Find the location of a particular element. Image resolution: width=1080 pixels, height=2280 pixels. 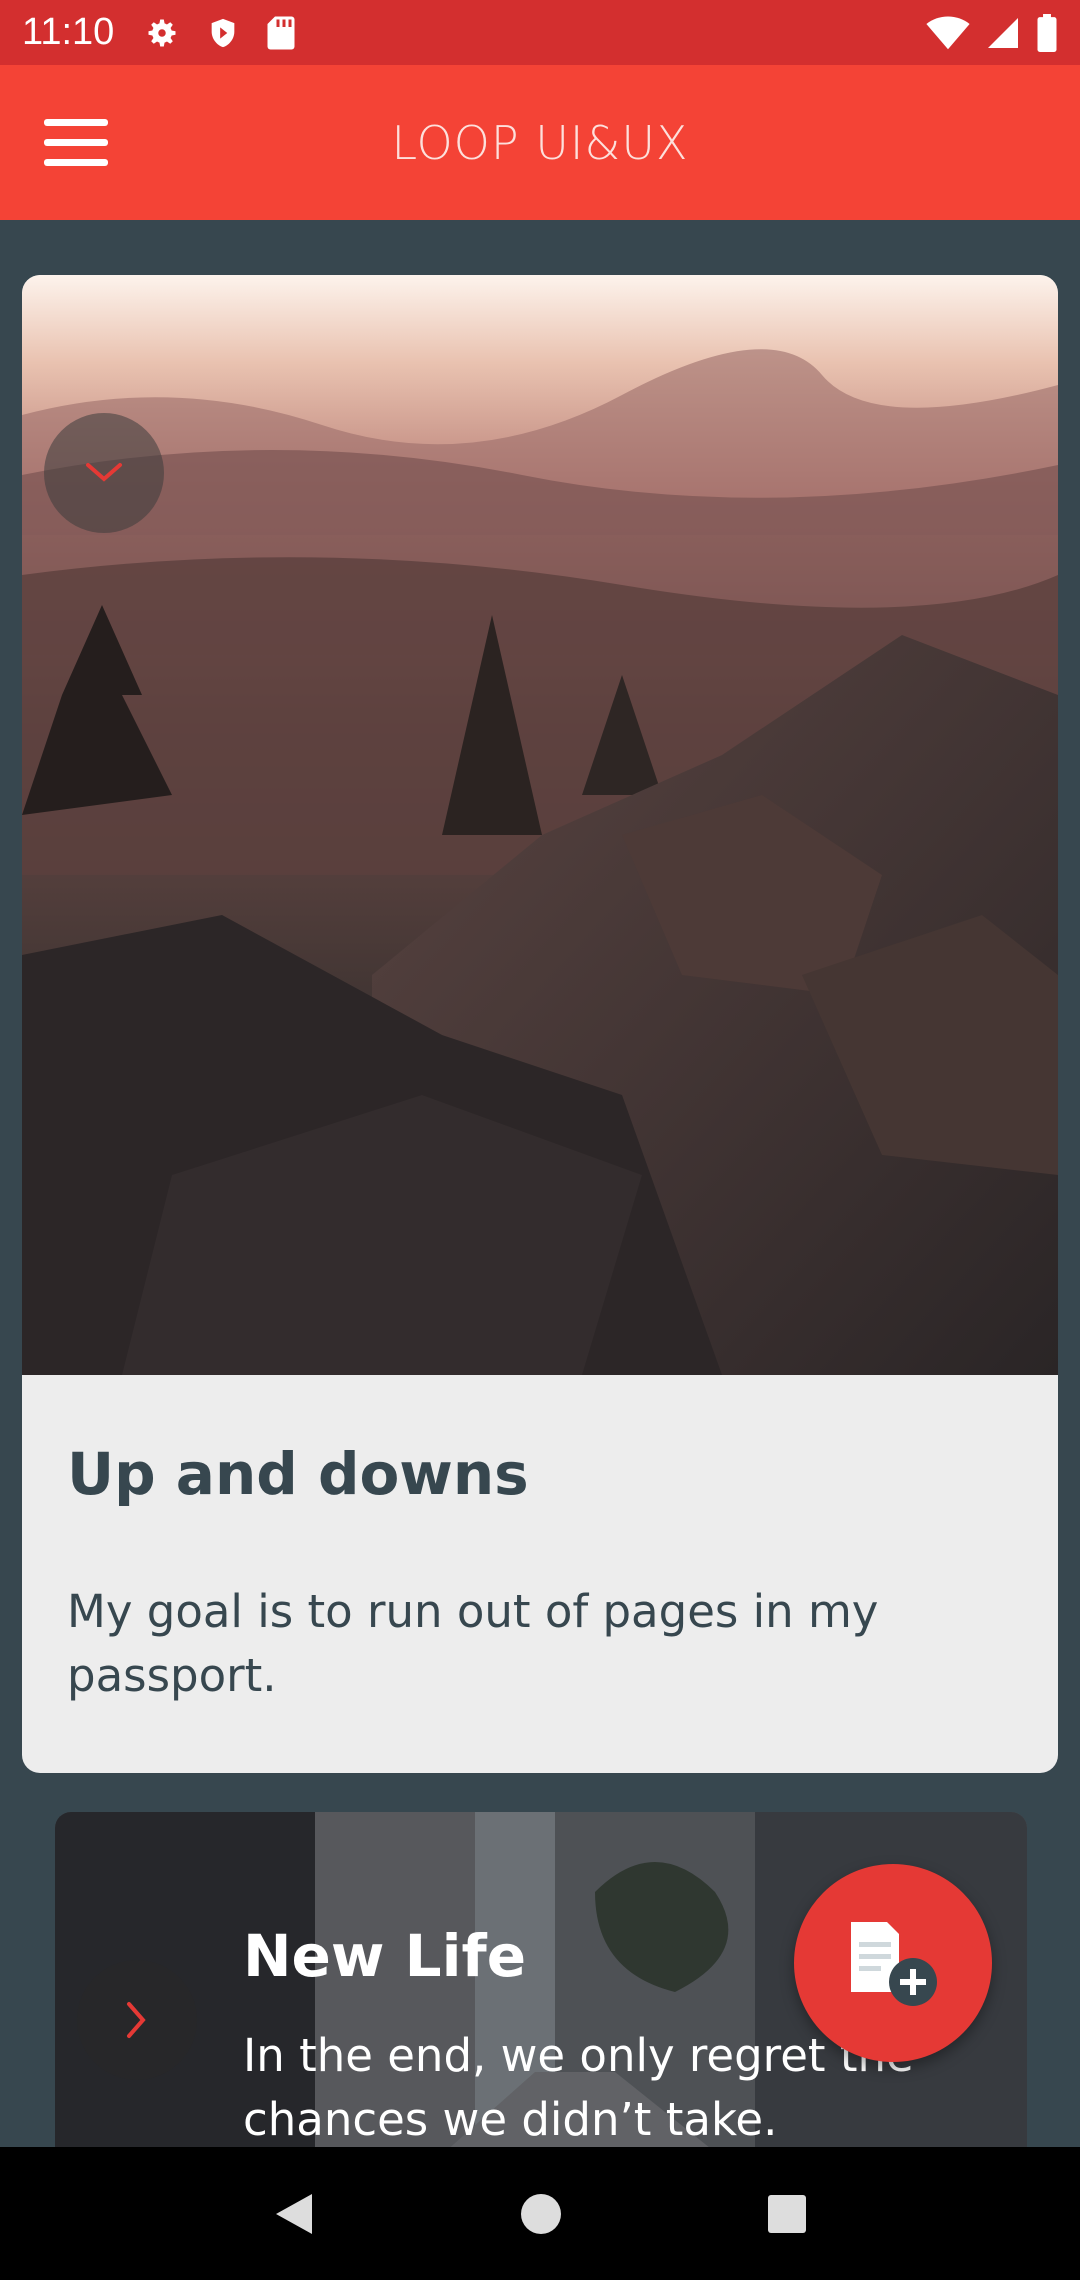

battery-icon is located at coordinates (1047, 32).